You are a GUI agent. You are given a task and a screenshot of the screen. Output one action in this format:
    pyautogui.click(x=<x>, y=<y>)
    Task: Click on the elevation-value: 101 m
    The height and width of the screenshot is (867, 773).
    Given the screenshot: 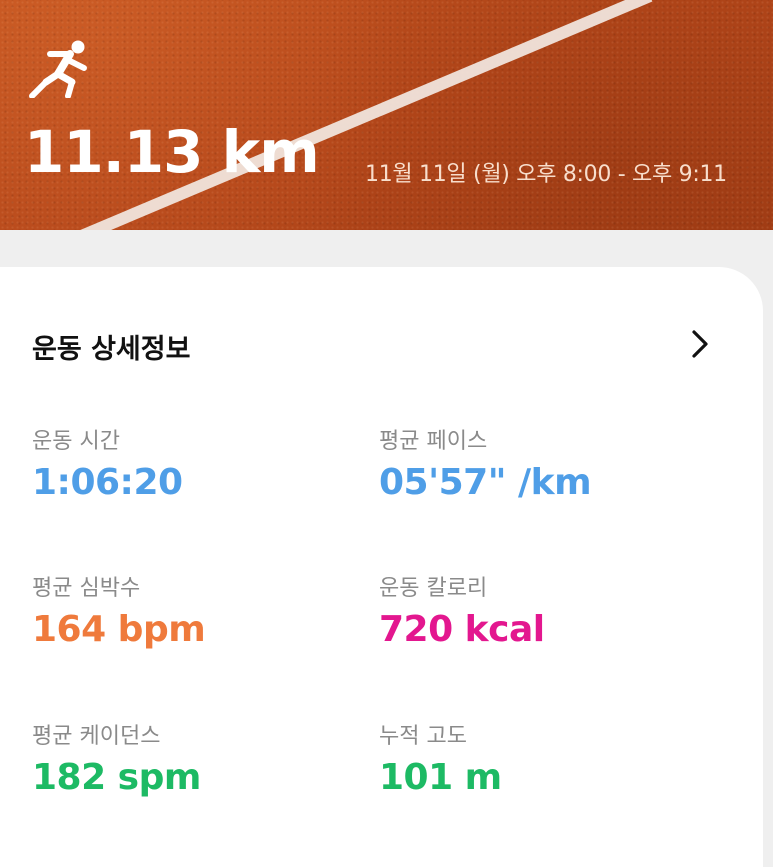 What is the action you would take?
    pyautogui.click(x=440, y=777)
    